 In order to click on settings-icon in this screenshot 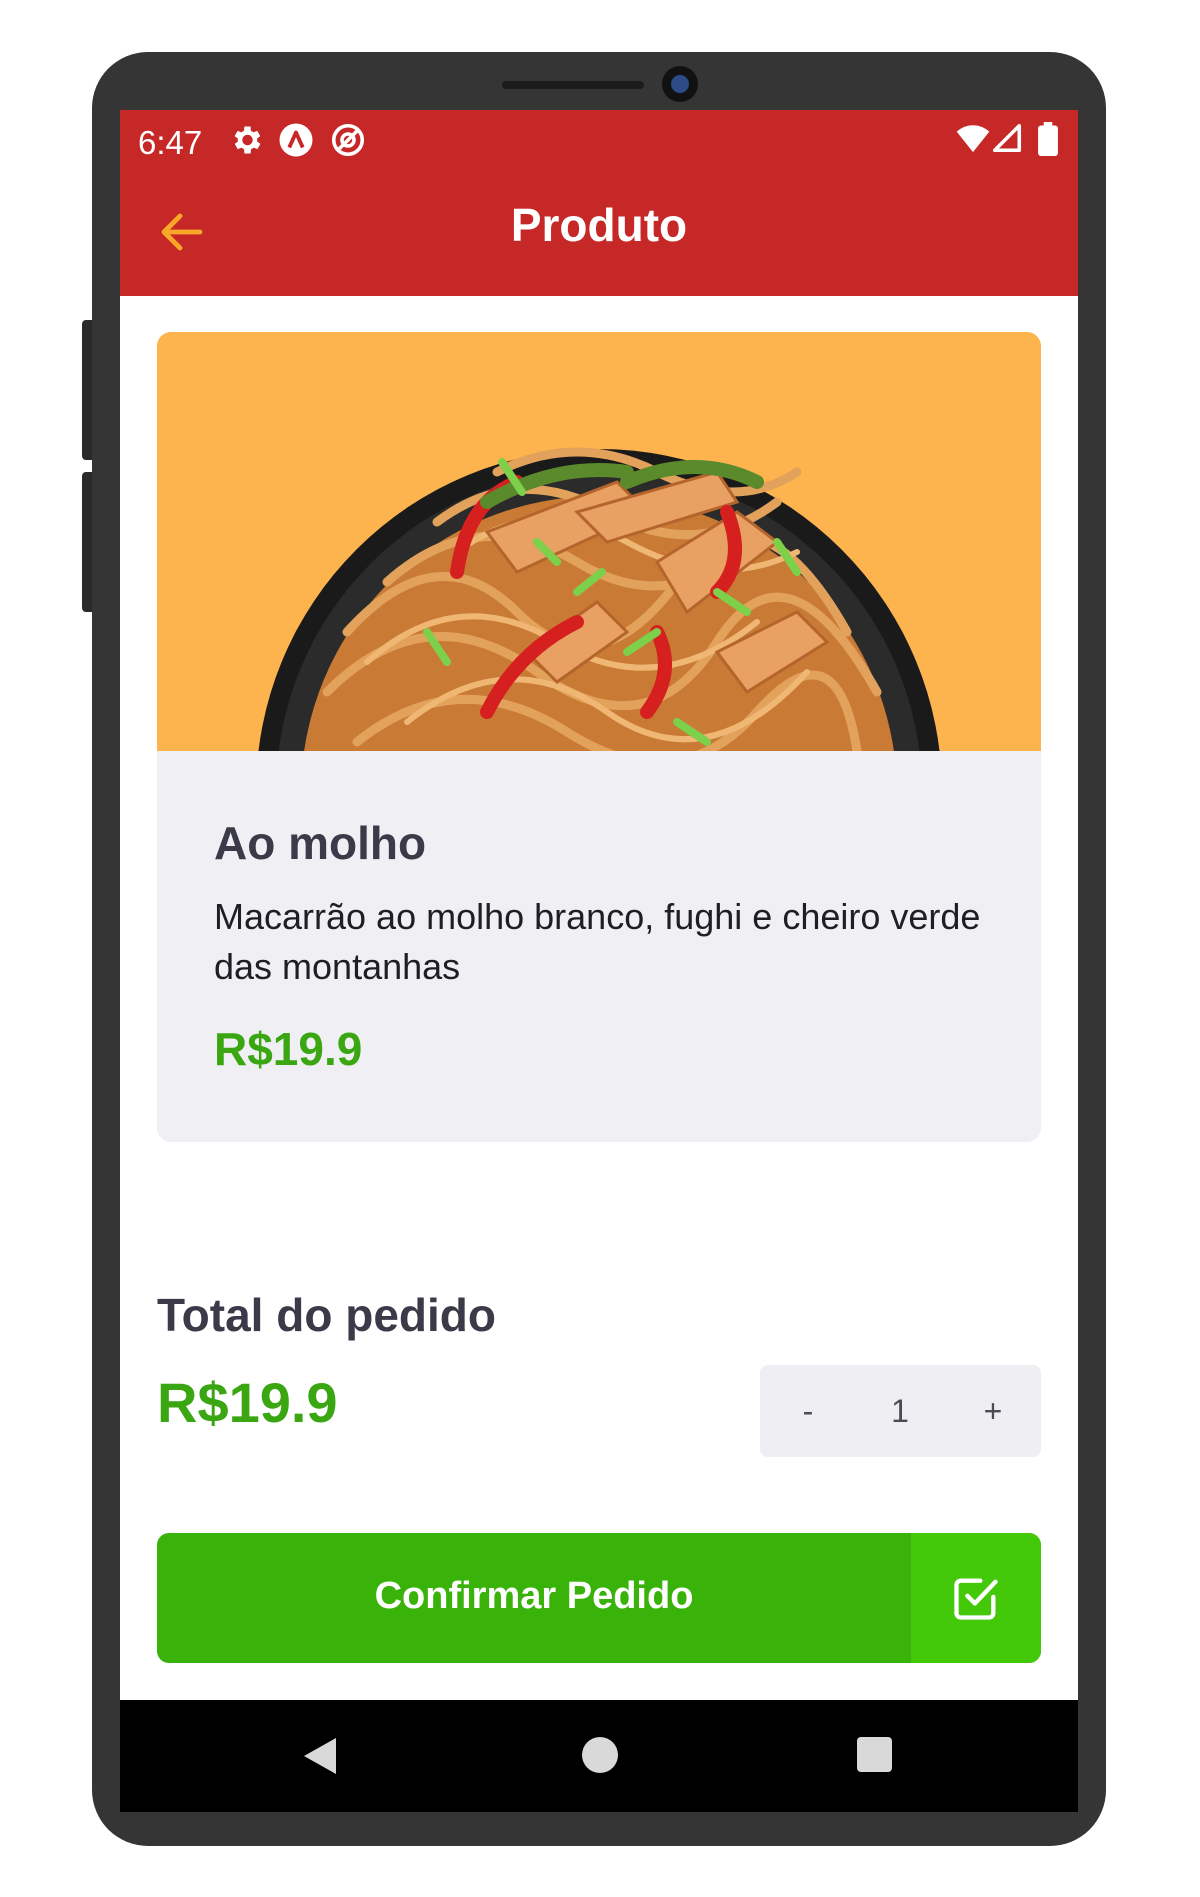, I will do `click(247, 140)`.